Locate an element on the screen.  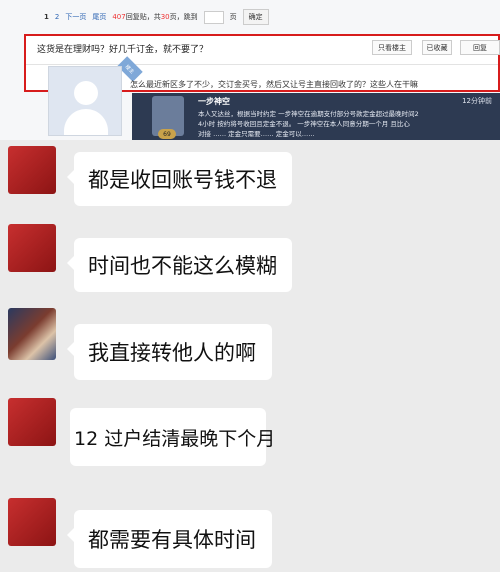
page-unit: 页 is located at coordinates (233, 17).